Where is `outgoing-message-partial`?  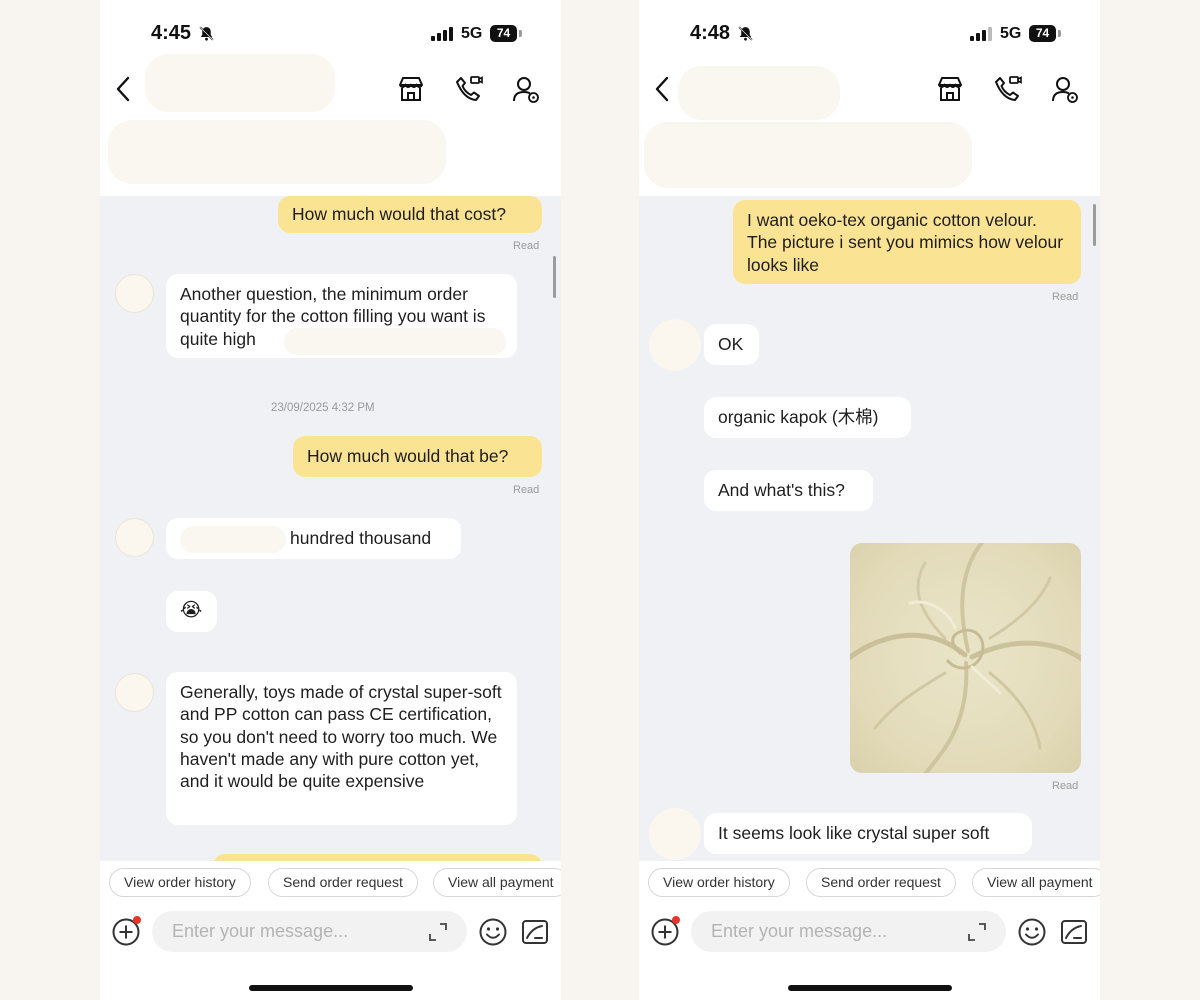 outgoing-message-partial is located at coordinates (377, 857).